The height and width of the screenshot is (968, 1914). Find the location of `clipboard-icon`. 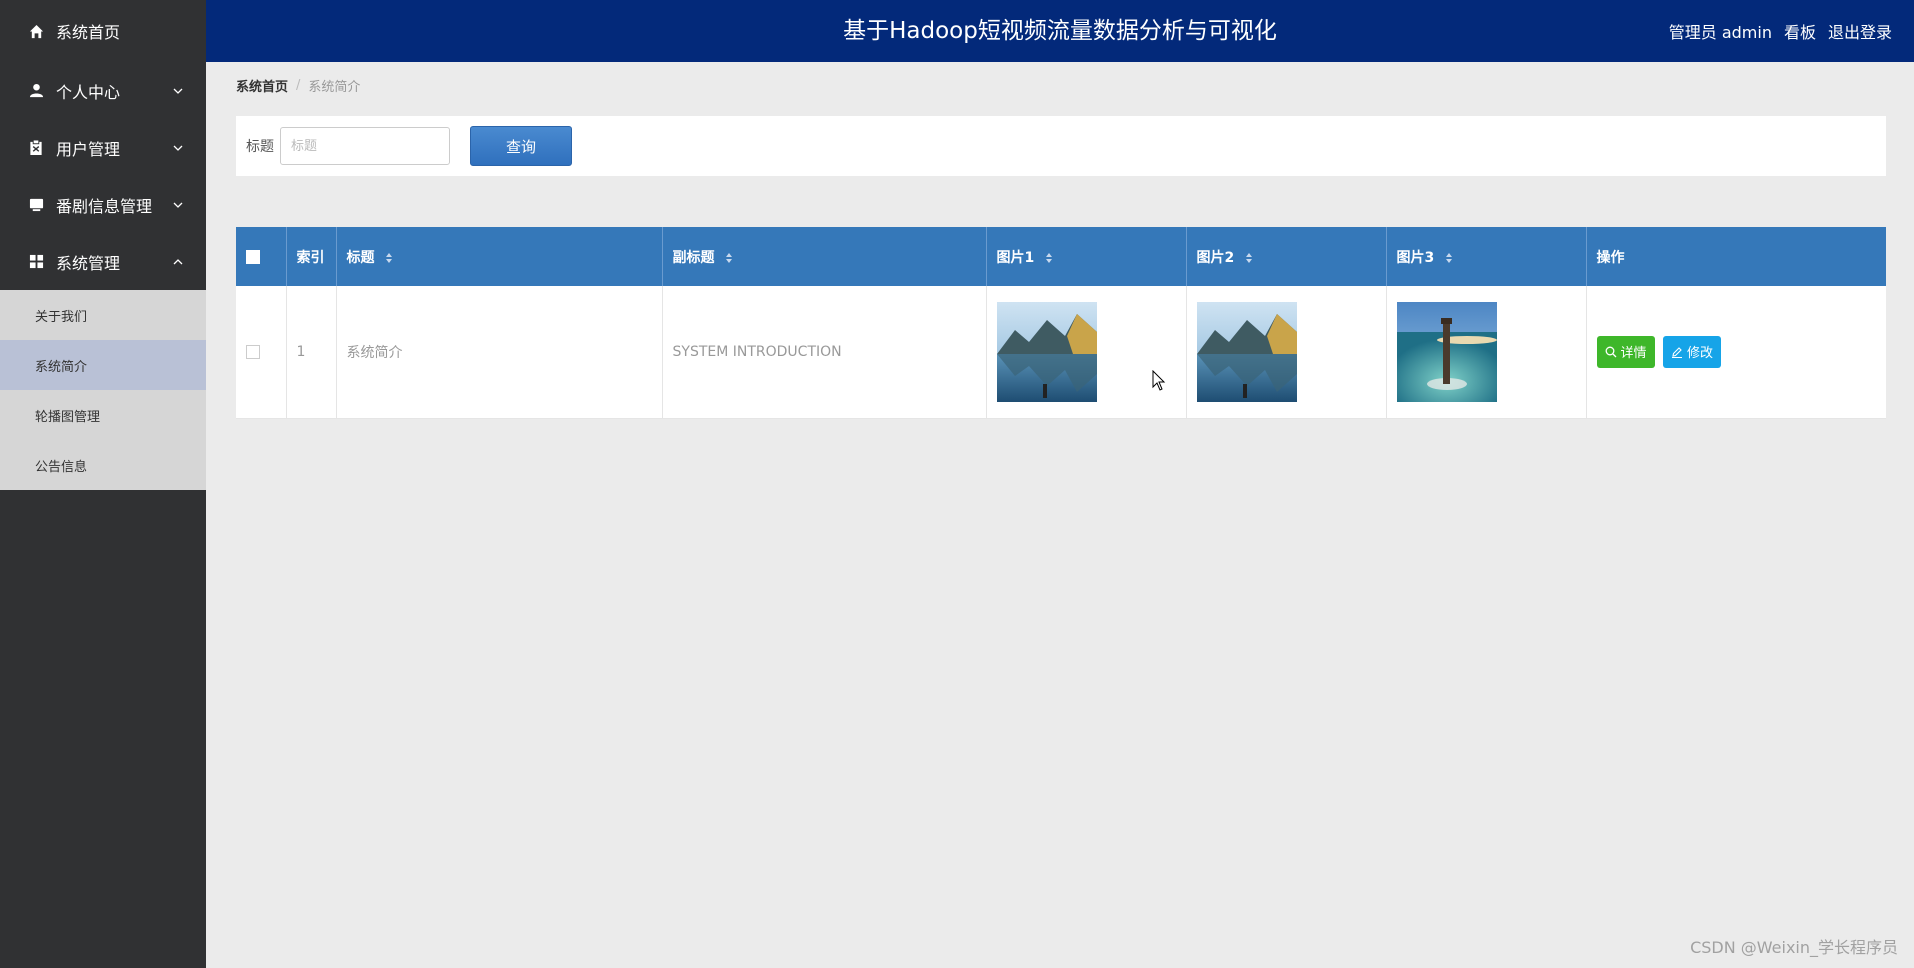

clipboard-icon is located at coordinates (36, 148).